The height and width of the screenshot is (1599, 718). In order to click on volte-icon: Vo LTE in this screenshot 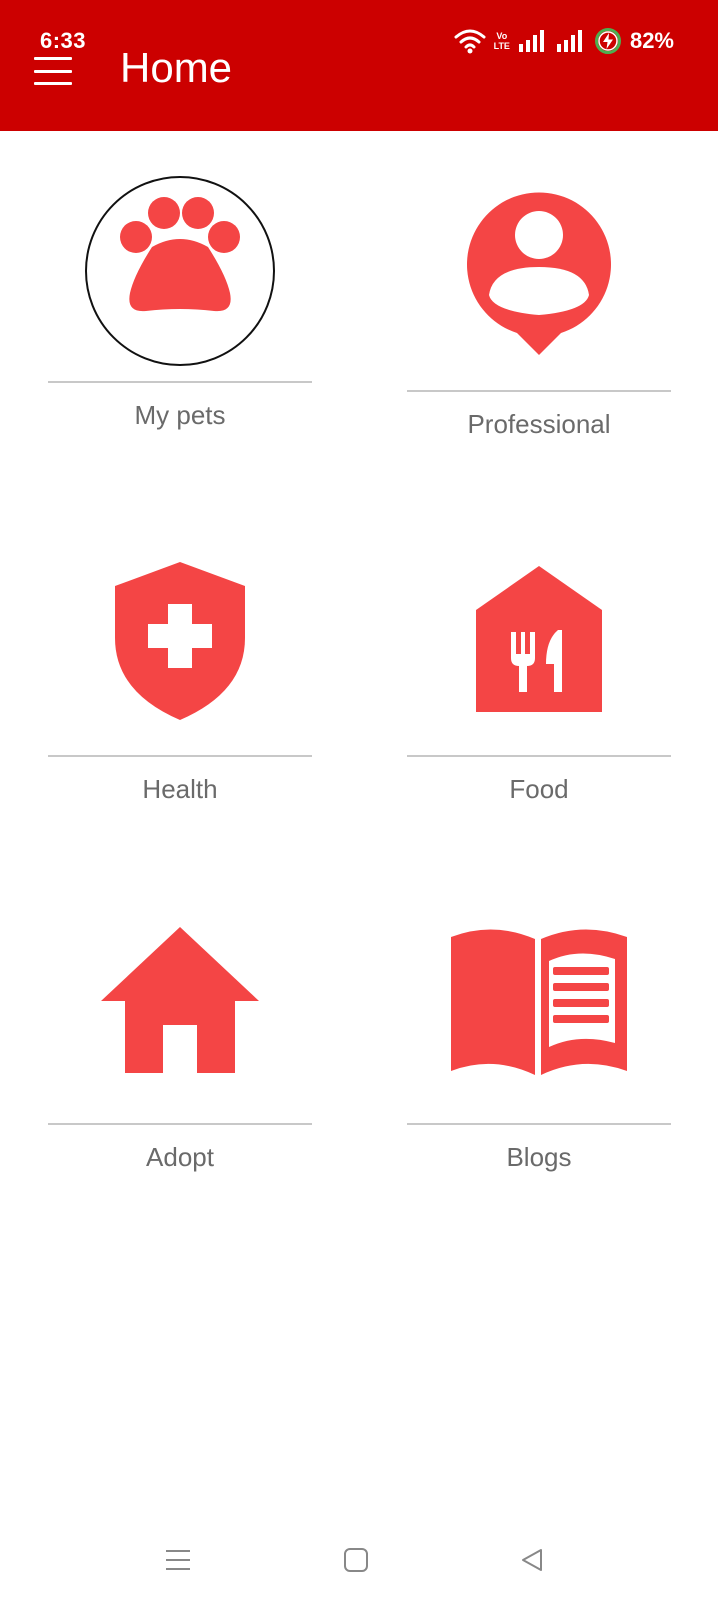, I will do `click(501, 41)`.